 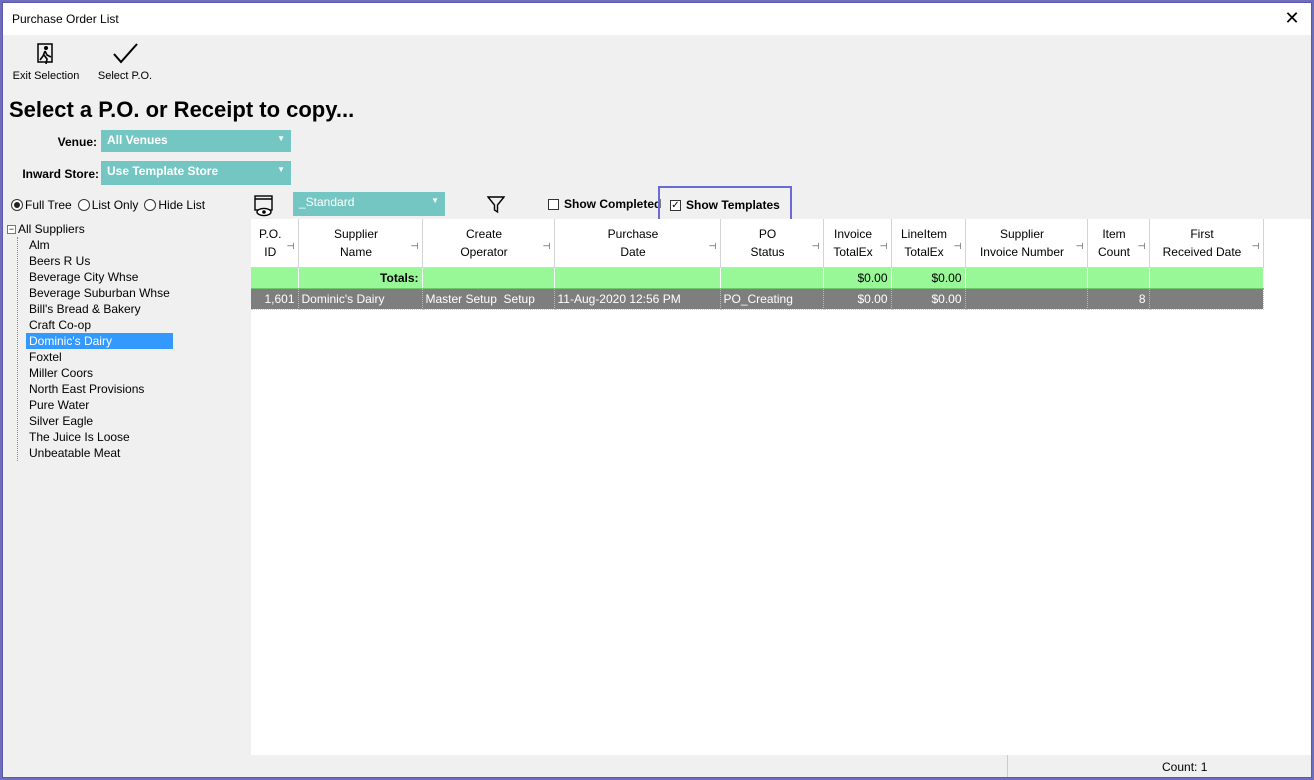 What do you see at coordinates (924, 233) in the screenshot?
I see `col-label: LineItem` at bounding box center [924, 233].